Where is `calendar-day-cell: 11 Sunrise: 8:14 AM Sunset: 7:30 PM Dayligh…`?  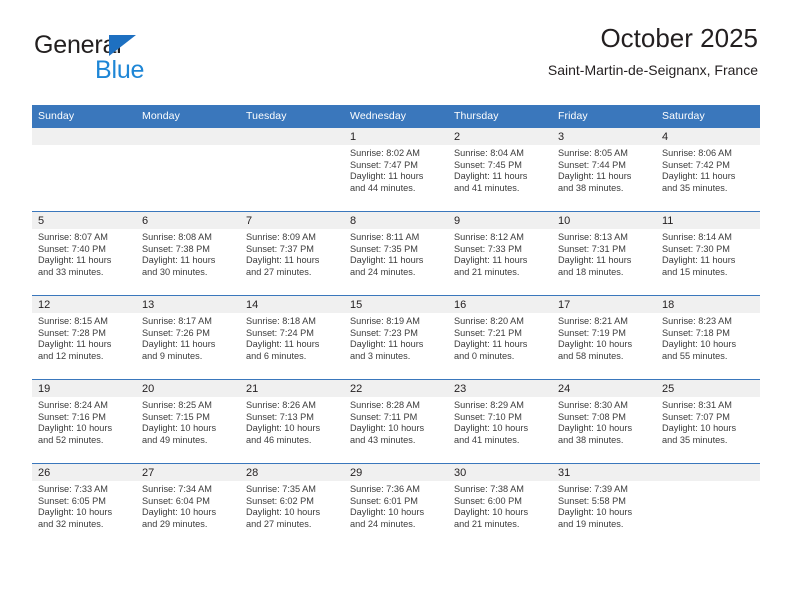 calendar-day-cell: 11 Sunrise: 8:14 AM Sunset: 7:30 PM Dayligh… is located at coordinates (708, 253).